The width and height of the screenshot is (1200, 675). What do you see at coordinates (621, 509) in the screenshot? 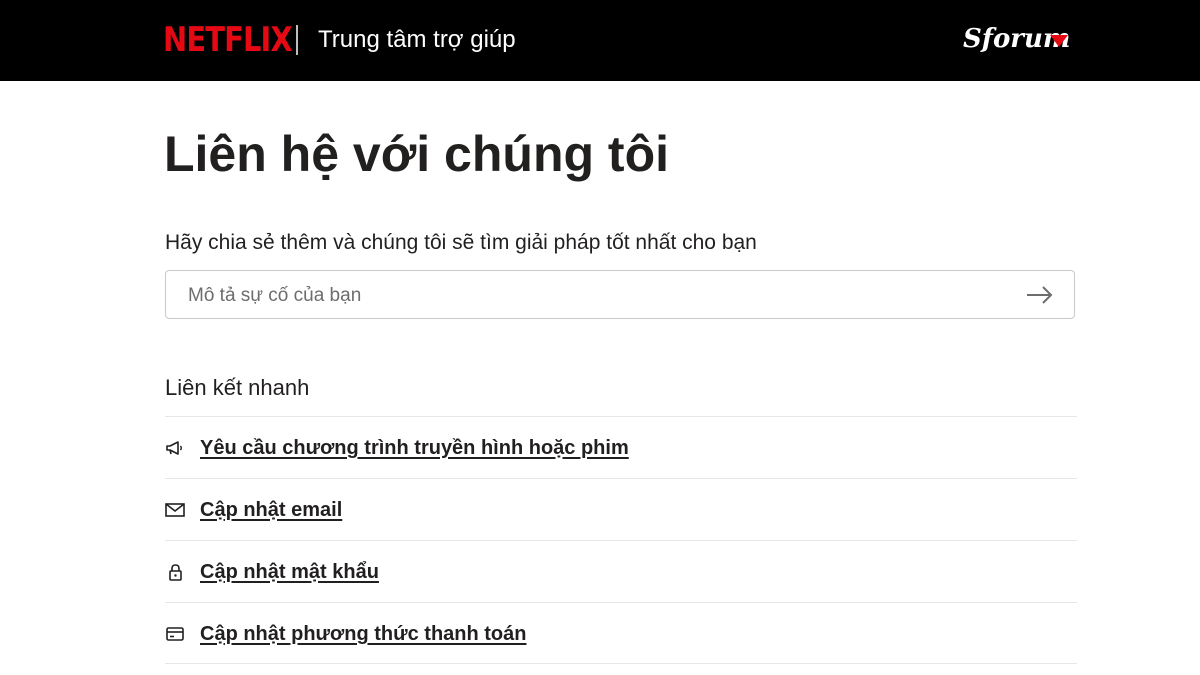
I see `quick-link-item: Cập nhật email` at bounding box center [621, 509].